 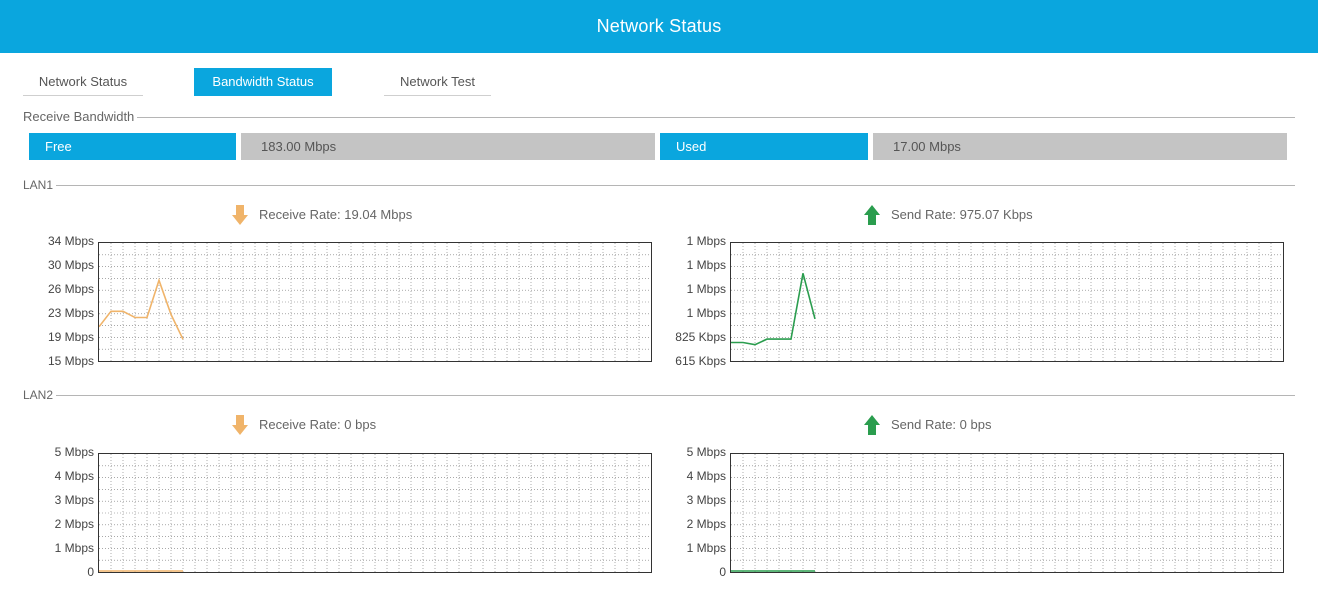 I want to click on lan1-send-chart: 1 Mbps 1 Mbps 1 Mbps 1 Mbps 825 Kbps 615 Kbps, so click(x=989, y=302).